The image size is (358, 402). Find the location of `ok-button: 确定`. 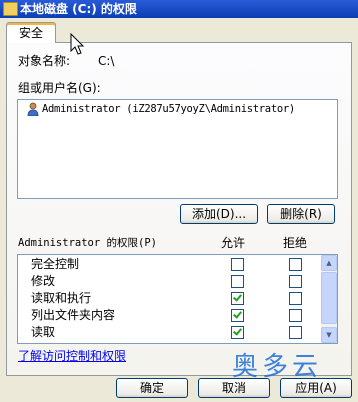

ok-button: 确定 is located at coordinates (152, 388).